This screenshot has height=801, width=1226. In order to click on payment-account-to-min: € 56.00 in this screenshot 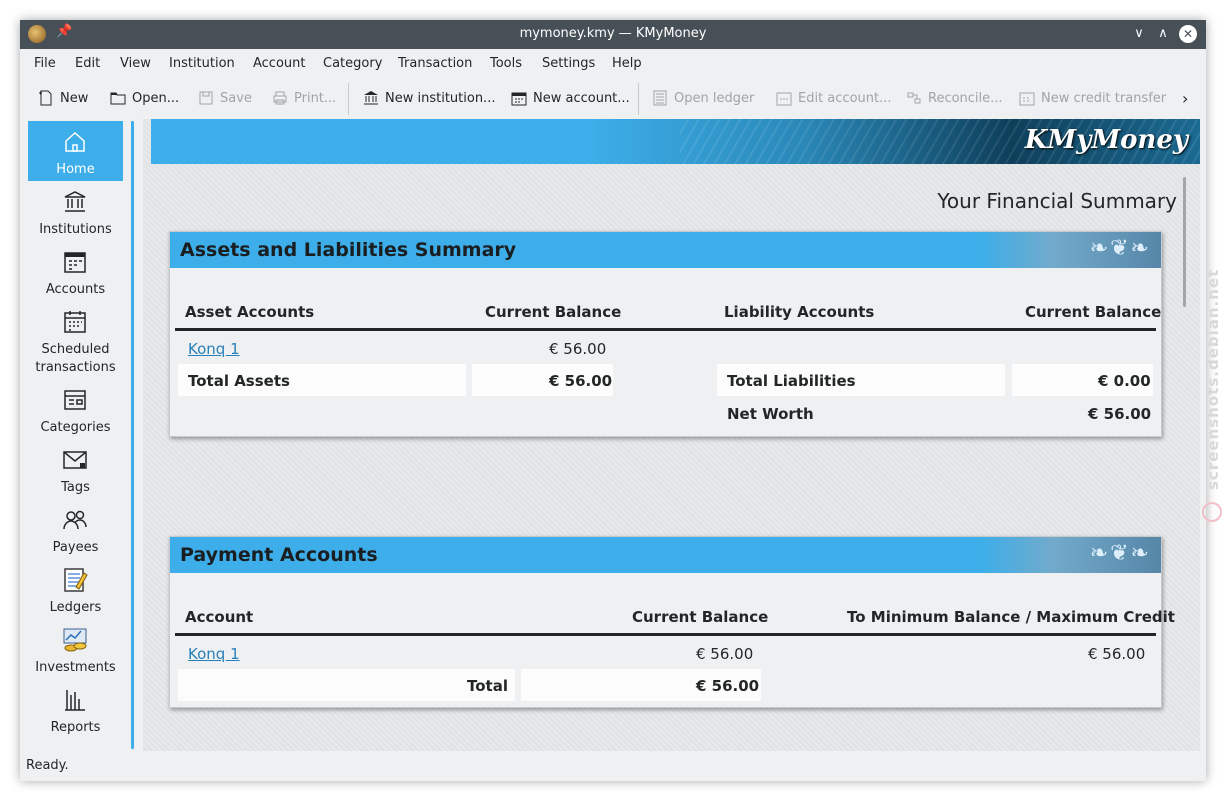, I will do `click(1117, 654)`.